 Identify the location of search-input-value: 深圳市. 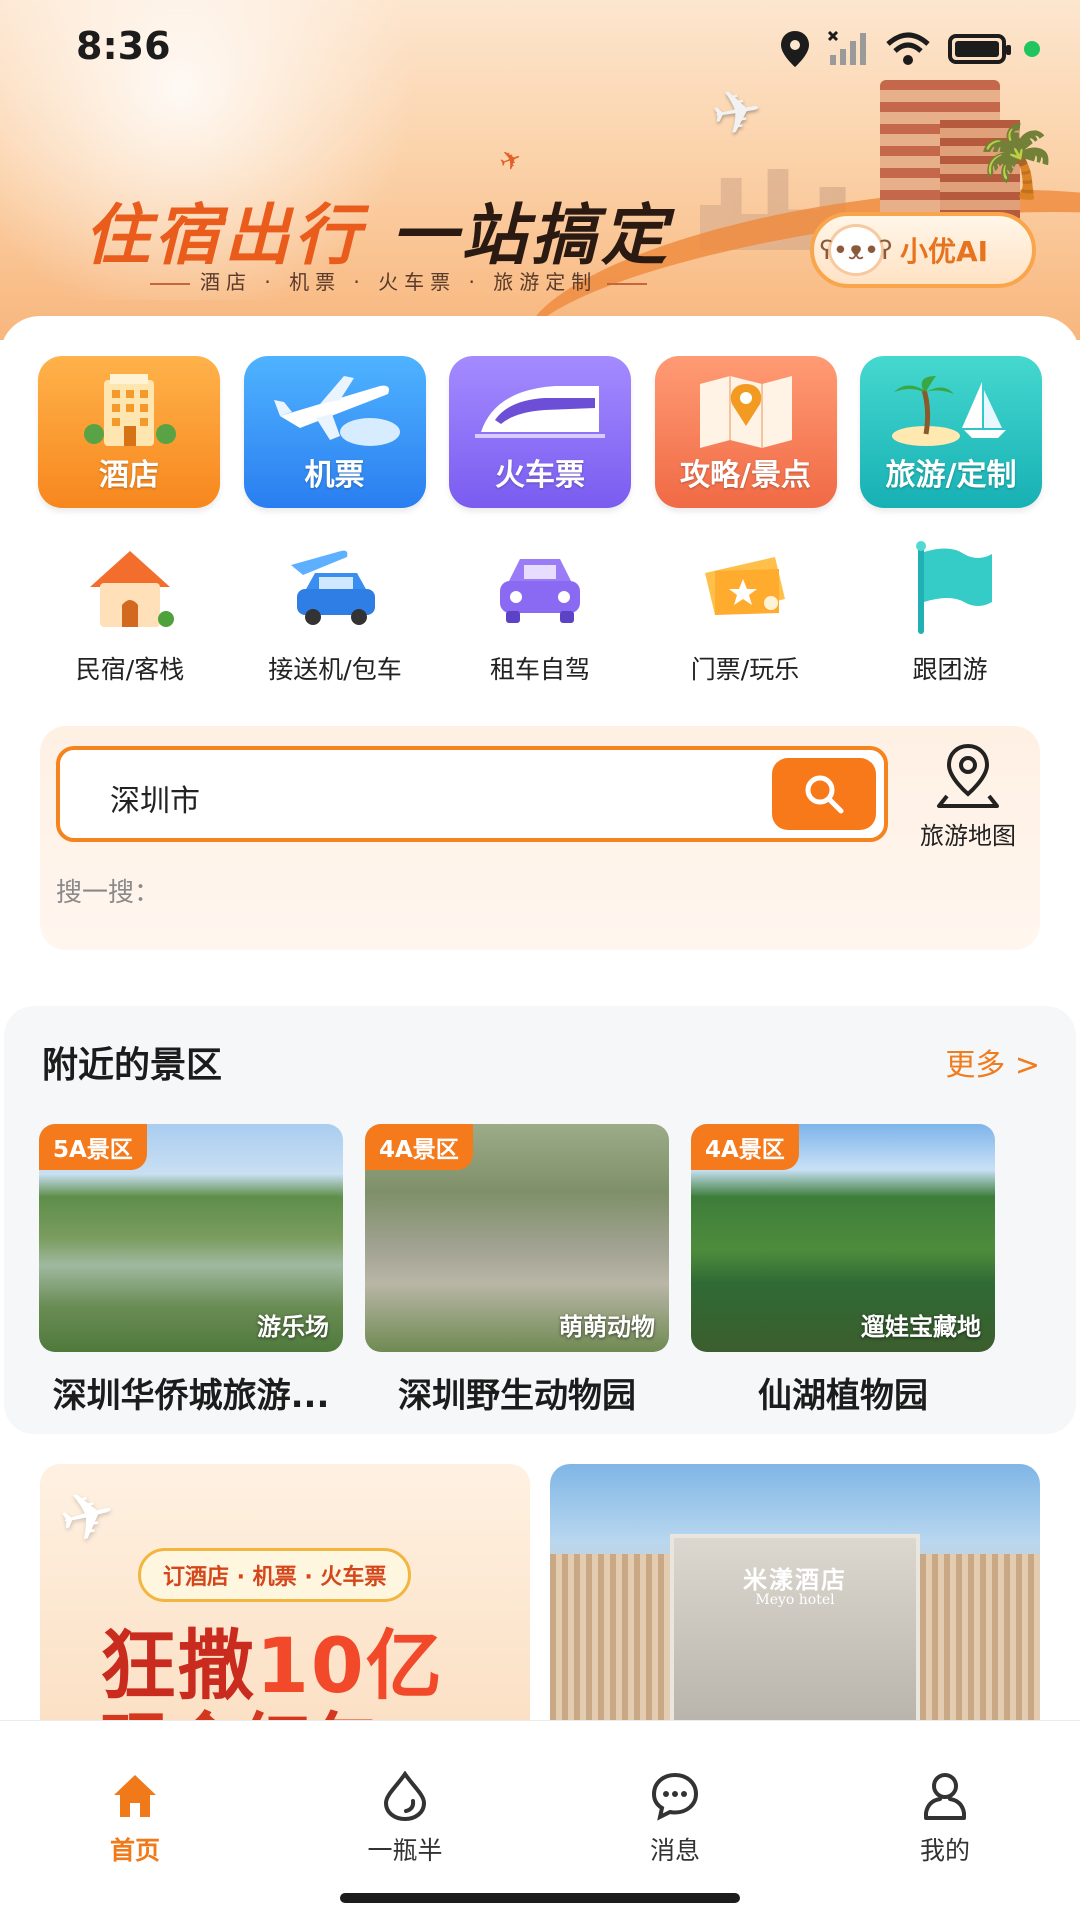
(155, 801).